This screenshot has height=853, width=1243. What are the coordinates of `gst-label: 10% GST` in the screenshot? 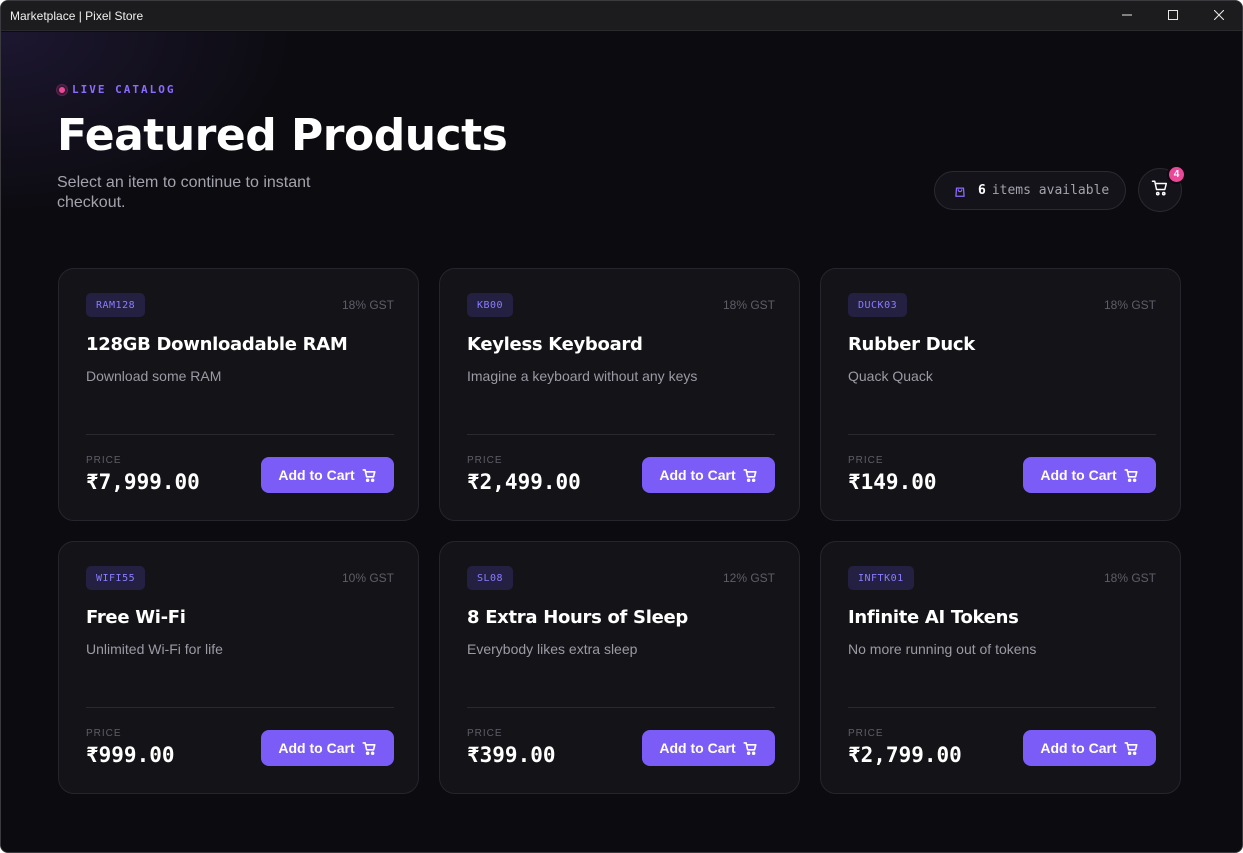 It's located at (367, 578).